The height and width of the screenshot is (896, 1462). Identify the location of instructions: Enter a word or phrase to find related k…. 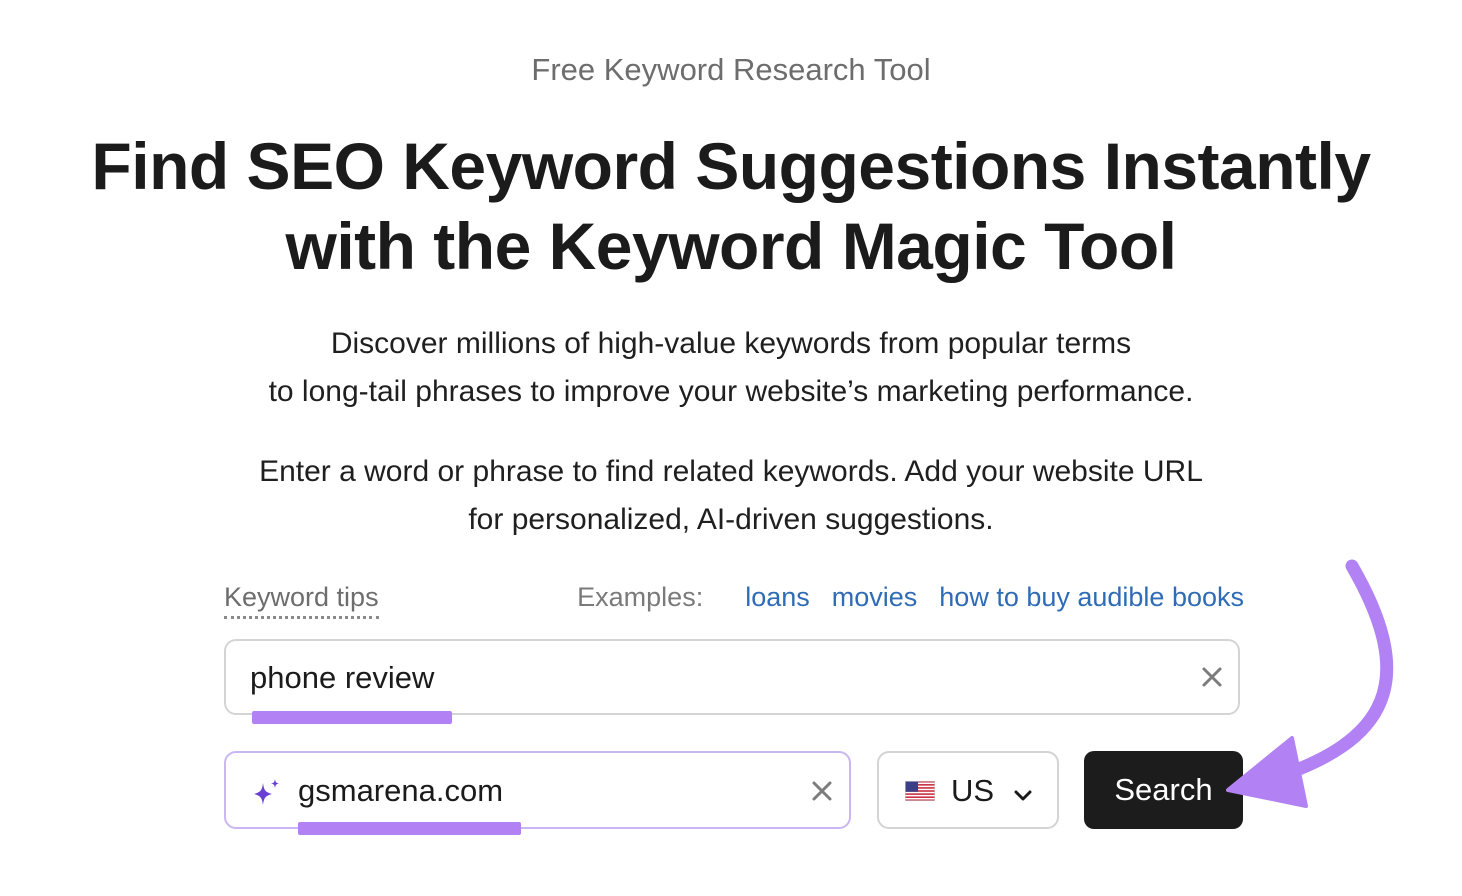
(731, 496).